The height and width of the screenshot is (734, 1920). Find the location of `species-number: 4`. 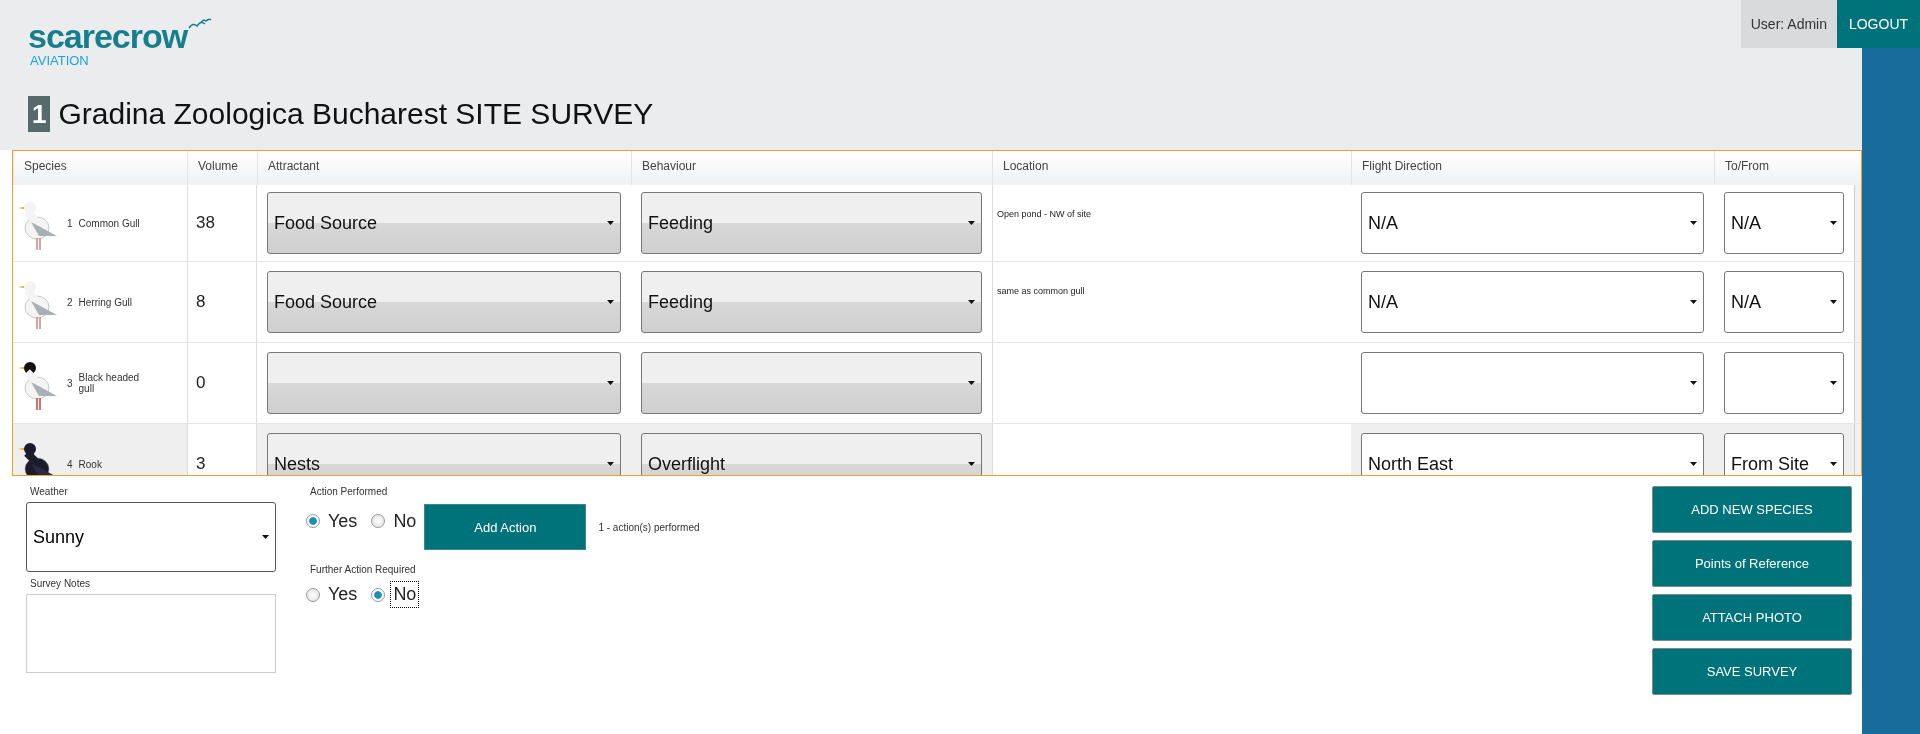

species-number: 4 is located at coordinates (70, 464).